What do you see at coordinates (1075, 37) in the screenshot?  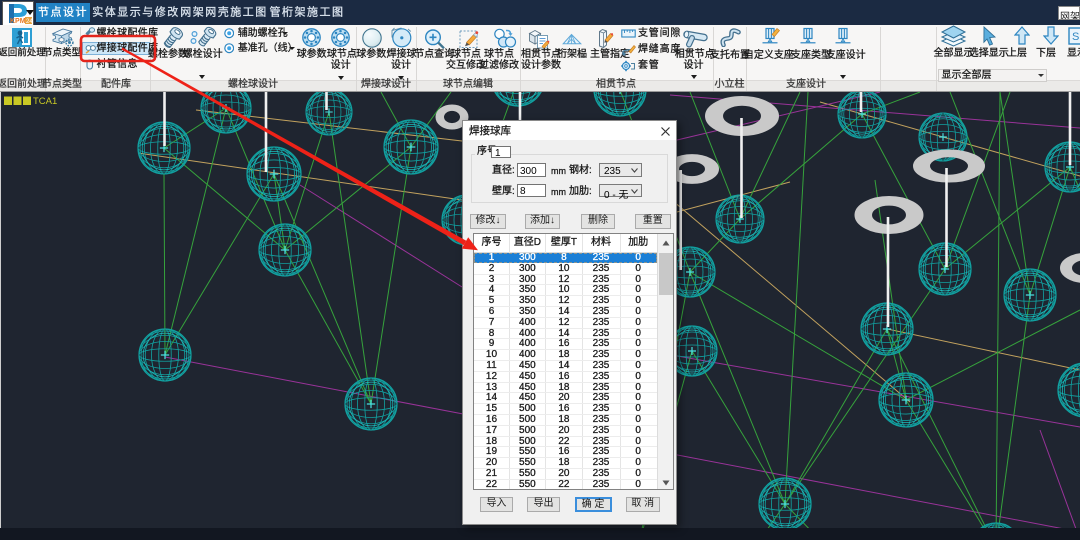 I see `svg-text: S` at bounding box center [1075, 37].